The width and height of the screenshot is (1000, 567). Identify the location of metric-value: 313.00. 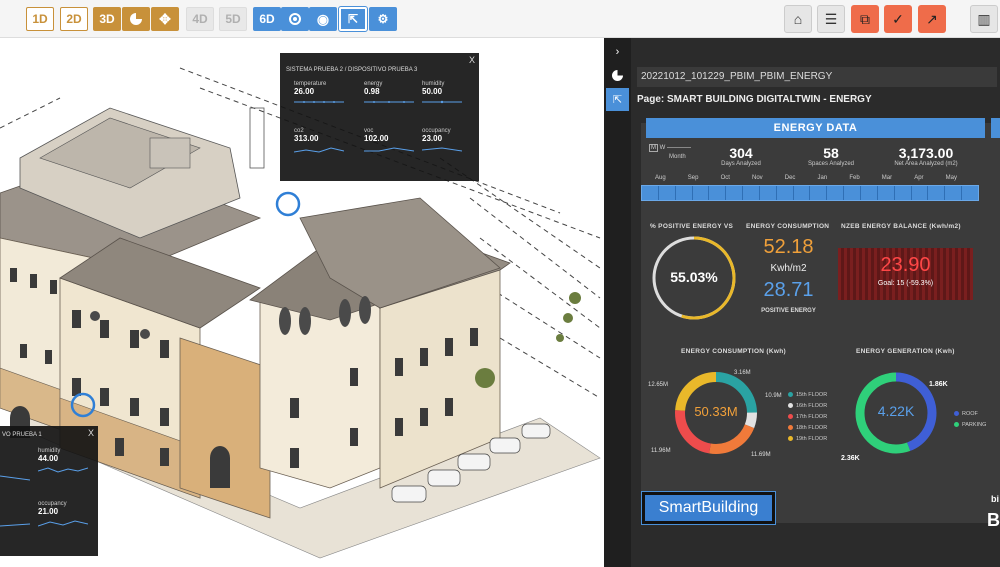
(306, 138).